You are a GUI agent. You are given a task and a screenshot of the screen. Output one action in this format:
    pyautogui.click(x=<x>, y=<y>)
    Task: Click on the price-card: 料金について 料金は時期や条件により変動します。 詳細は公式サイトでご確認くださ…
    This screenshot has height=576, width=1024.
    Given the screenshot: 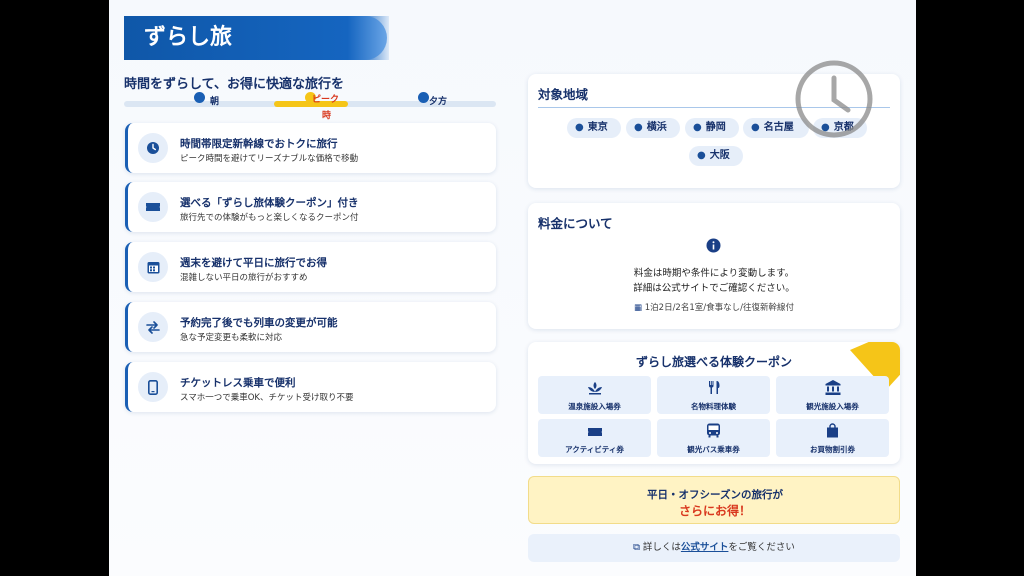 What is the action you would take?
    pyautogui.click(x=714, y=266)
    